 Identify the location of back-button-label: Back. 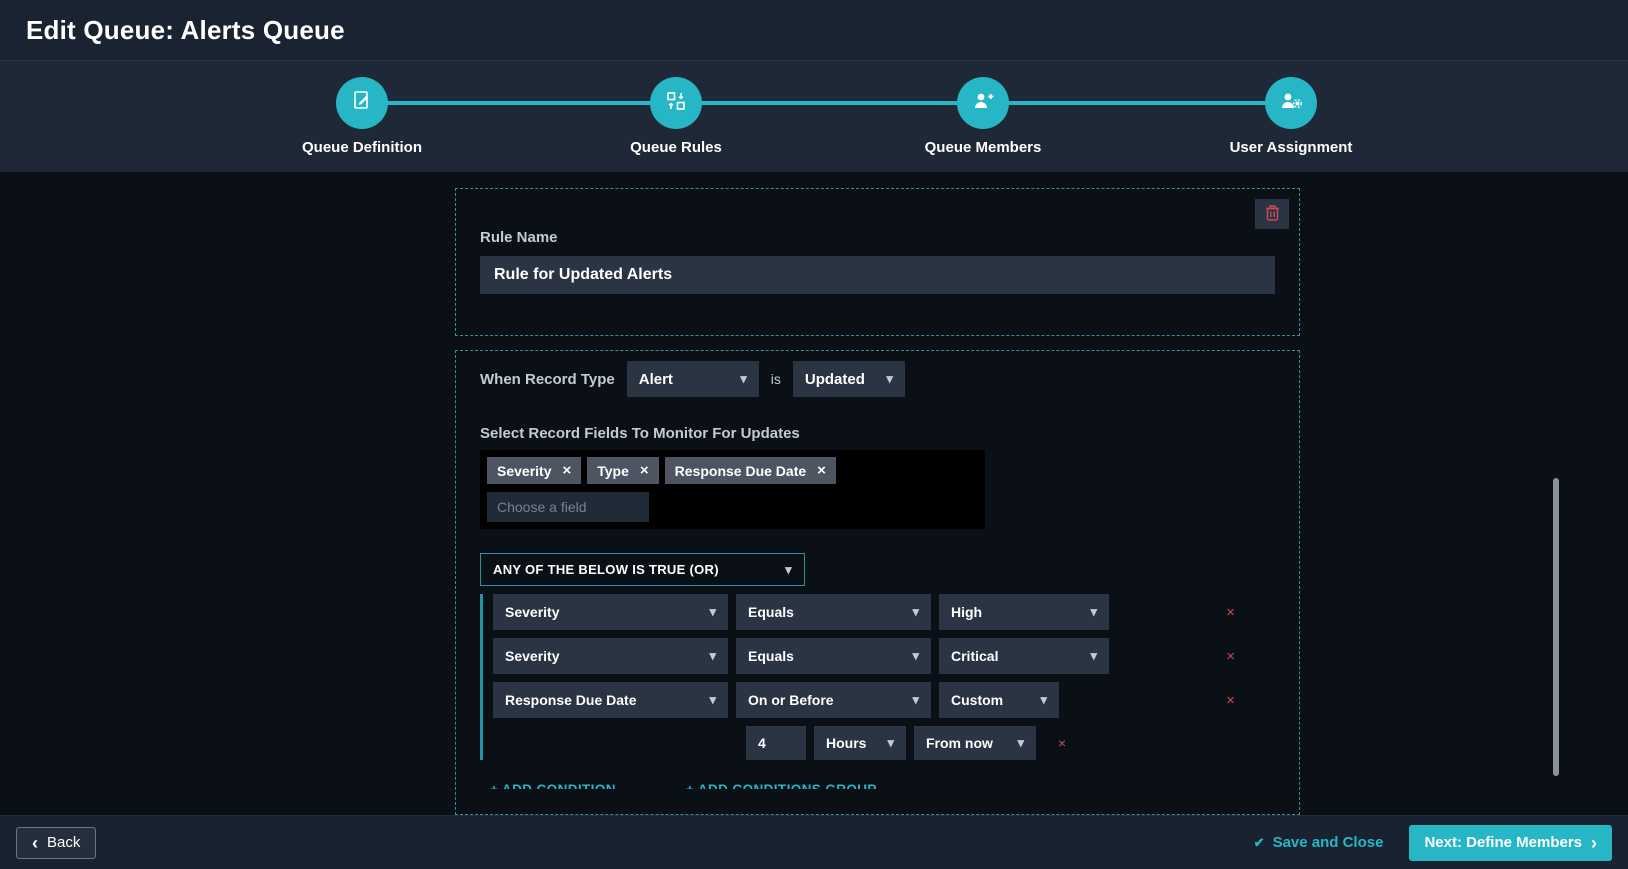
(64, 842).